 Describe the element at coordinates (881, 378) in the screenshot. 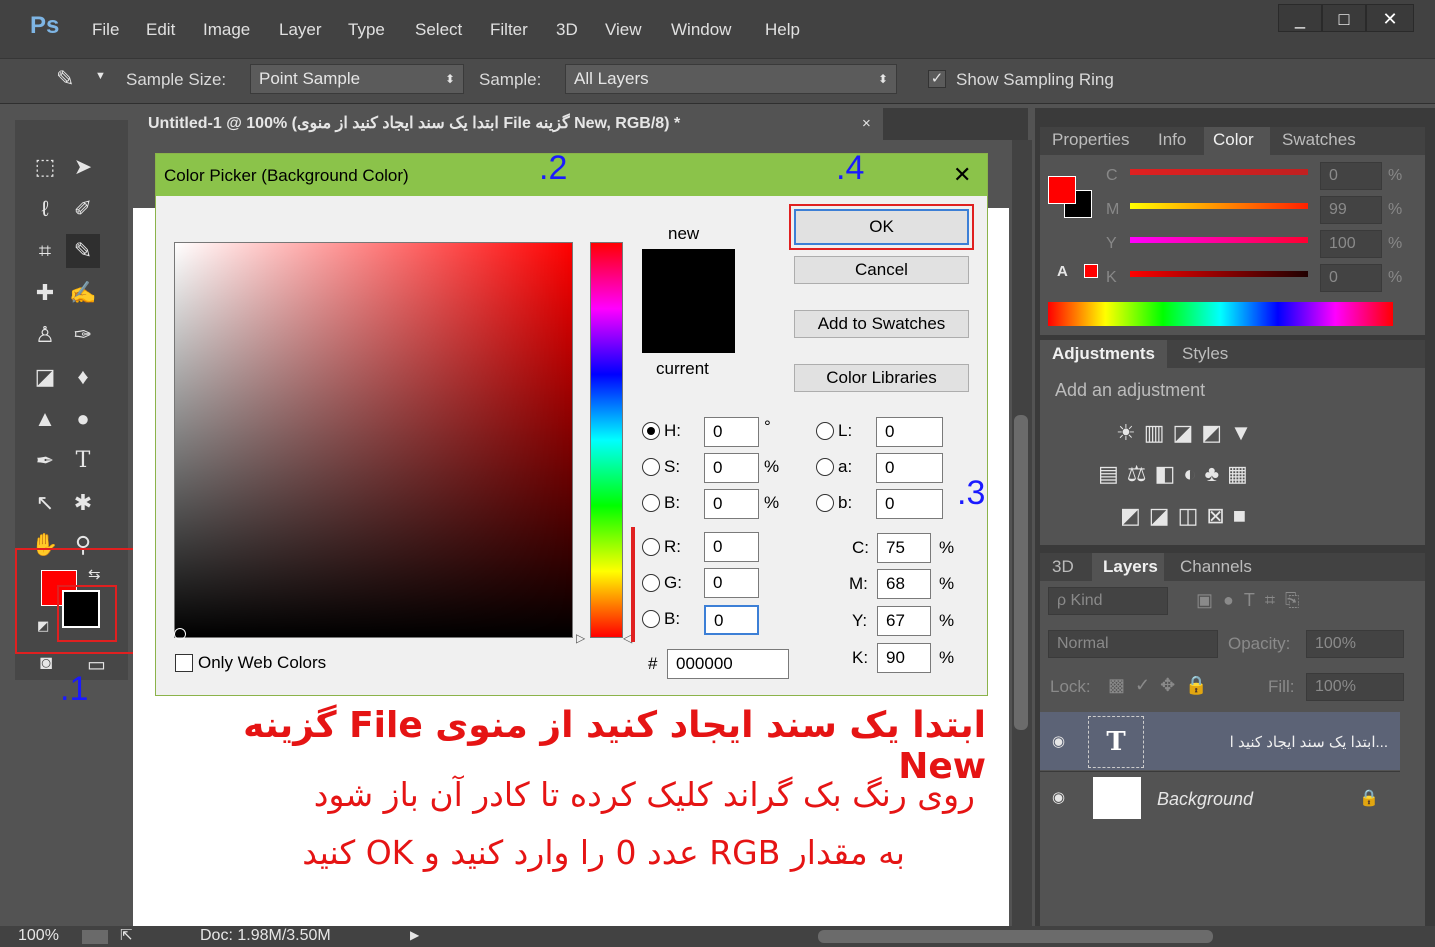

I see `color-libraries-button: Color Libraries` at that location.